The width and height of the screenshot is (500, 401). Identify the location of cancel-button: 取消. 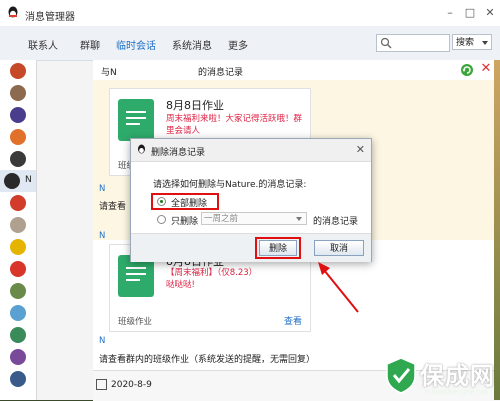
(339, 248).